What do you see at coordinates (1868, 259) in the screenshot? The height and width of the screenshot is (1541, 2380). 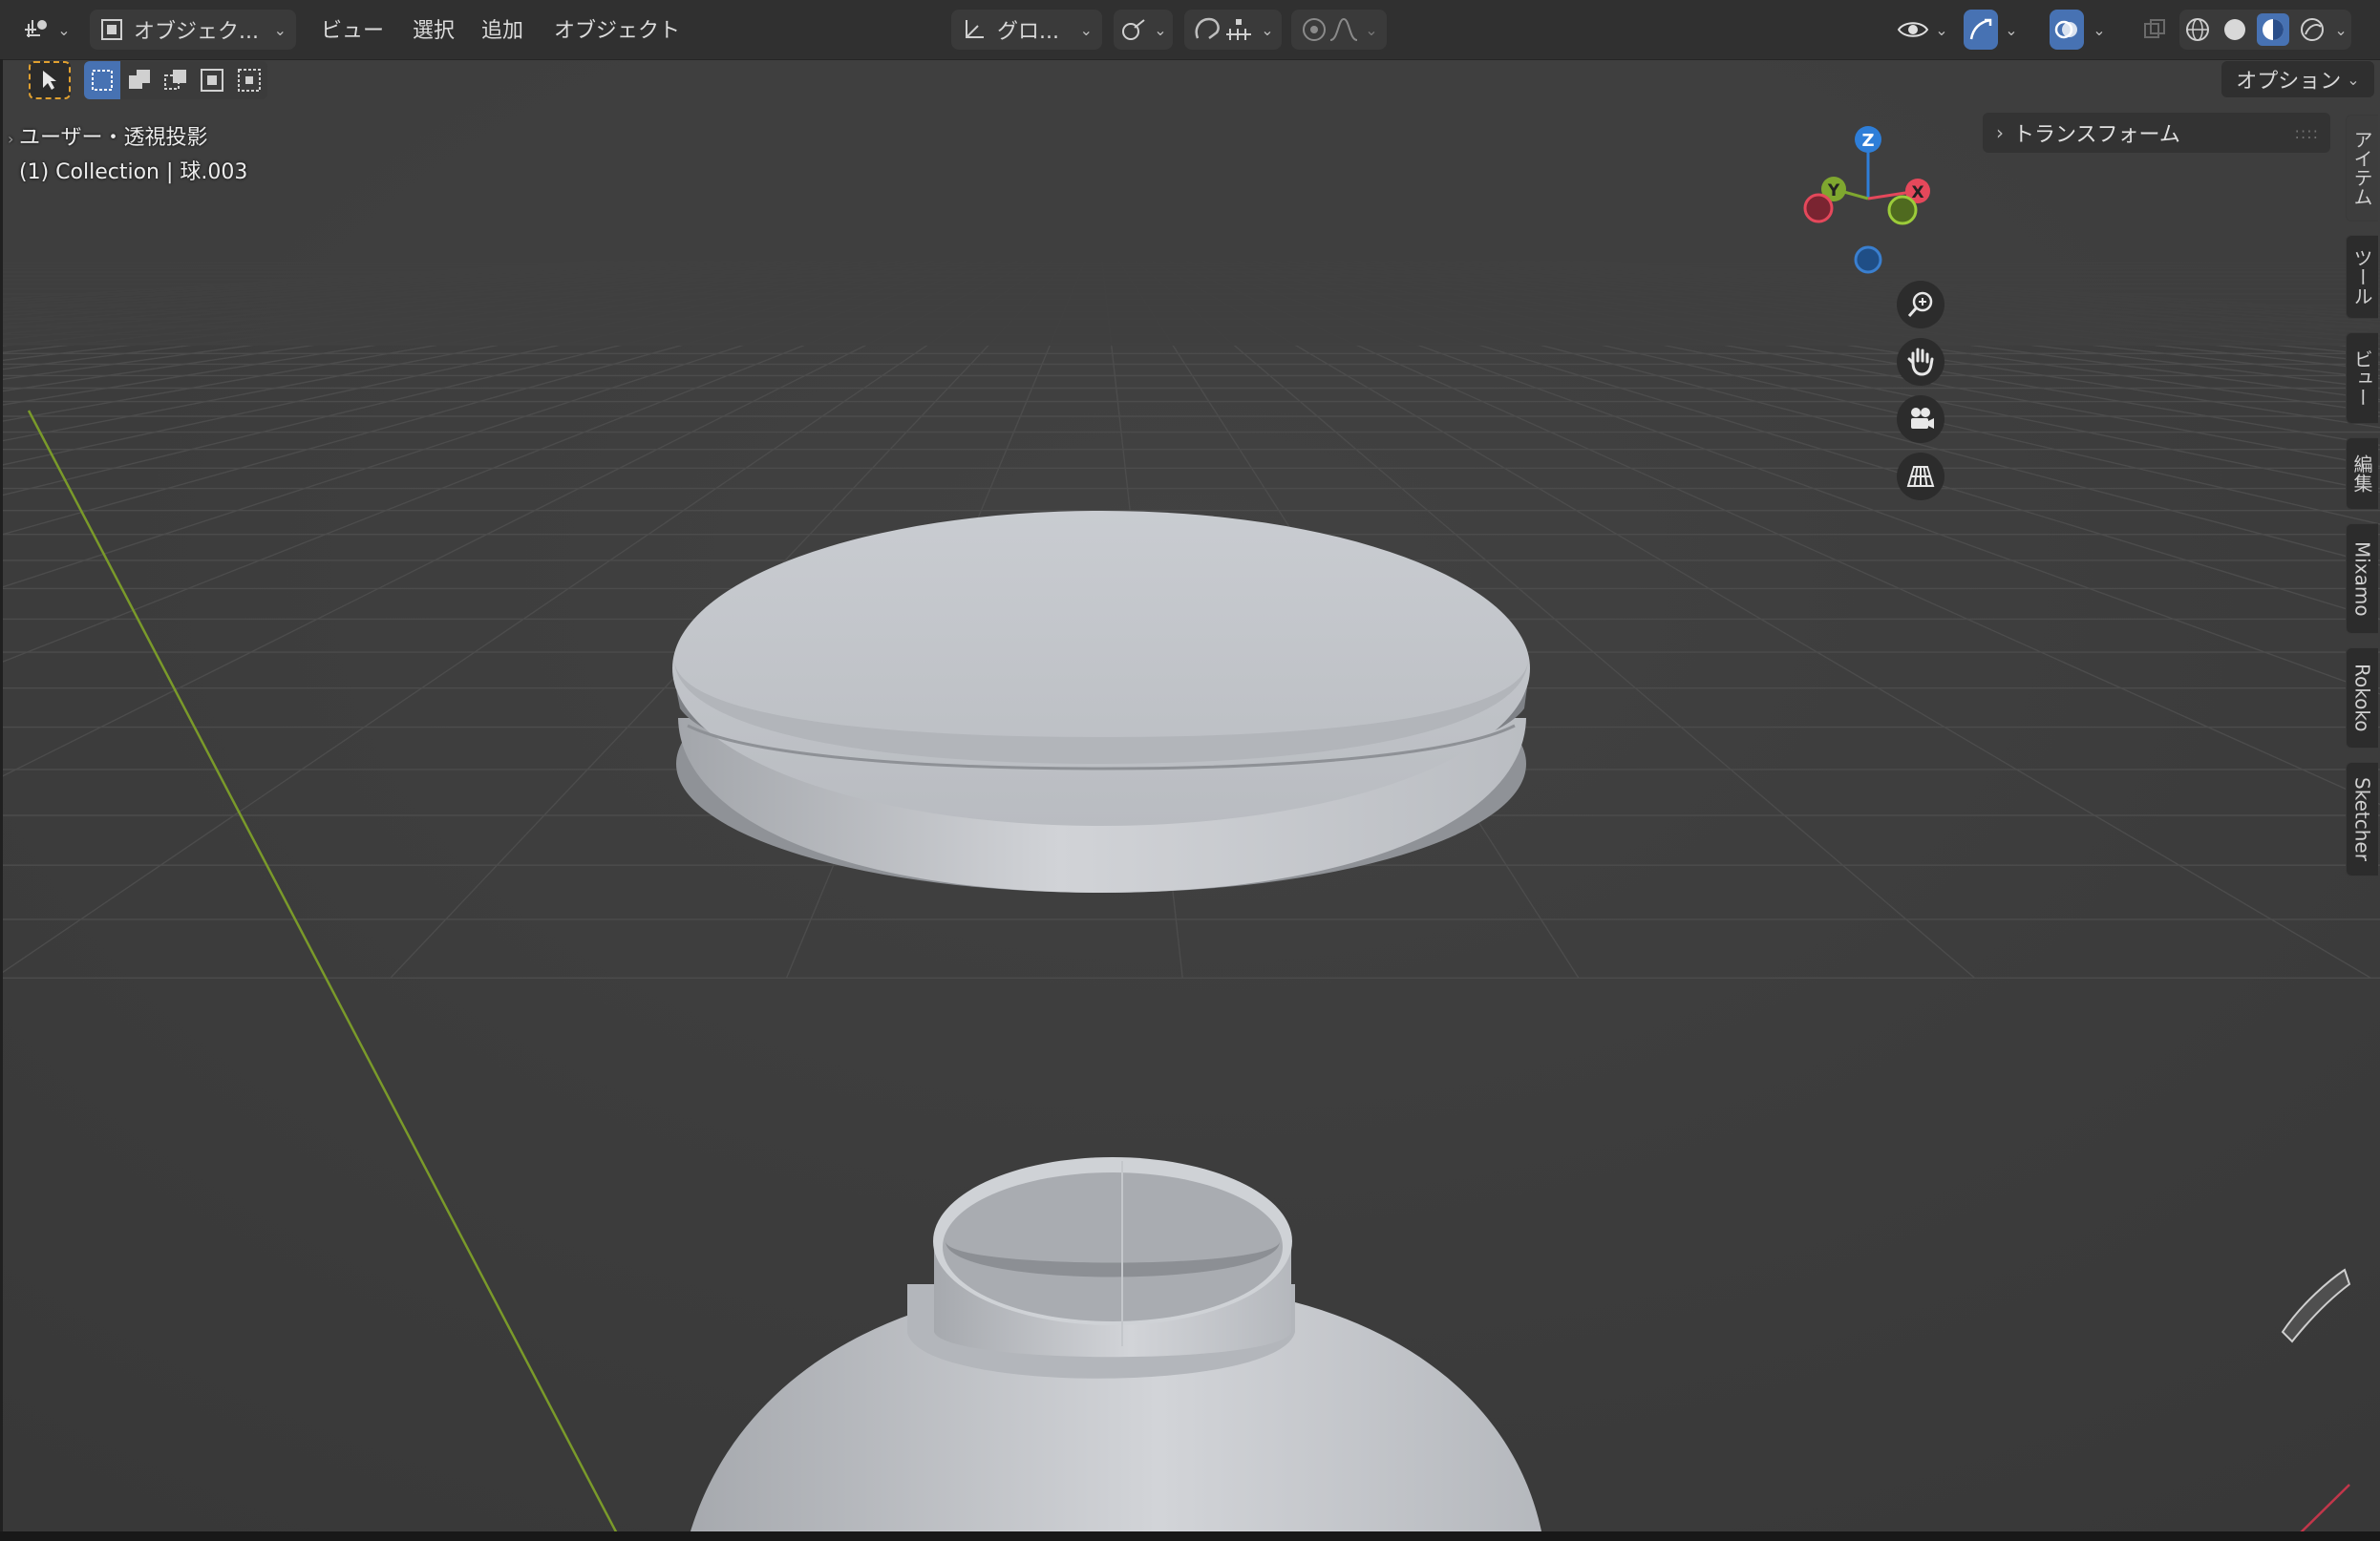 I see `neg-z-axis-handle` at bounding box center [1868, 259].